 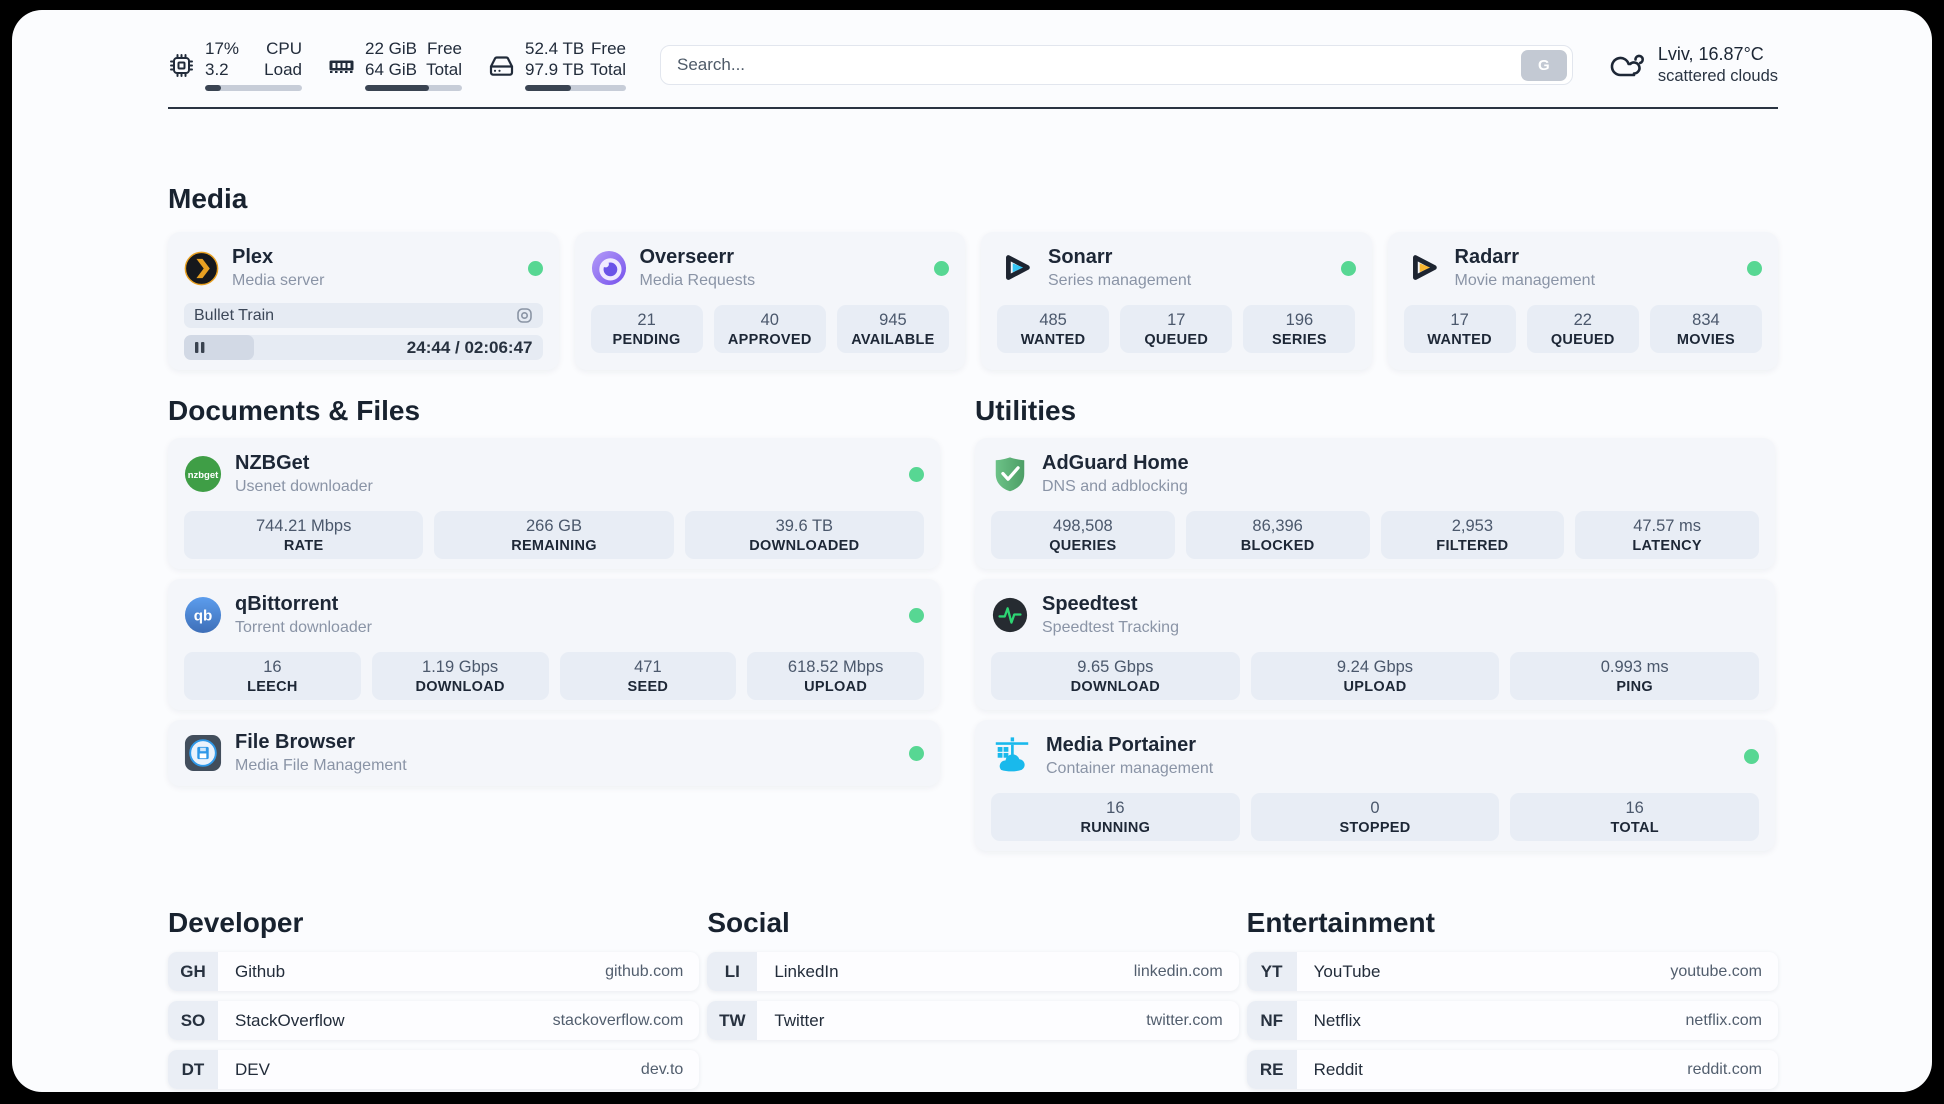 What do you see at coordinates (1120, 280) in the screenshot?
I see `app-desc: Series management` at bounding box center [1120, 280].